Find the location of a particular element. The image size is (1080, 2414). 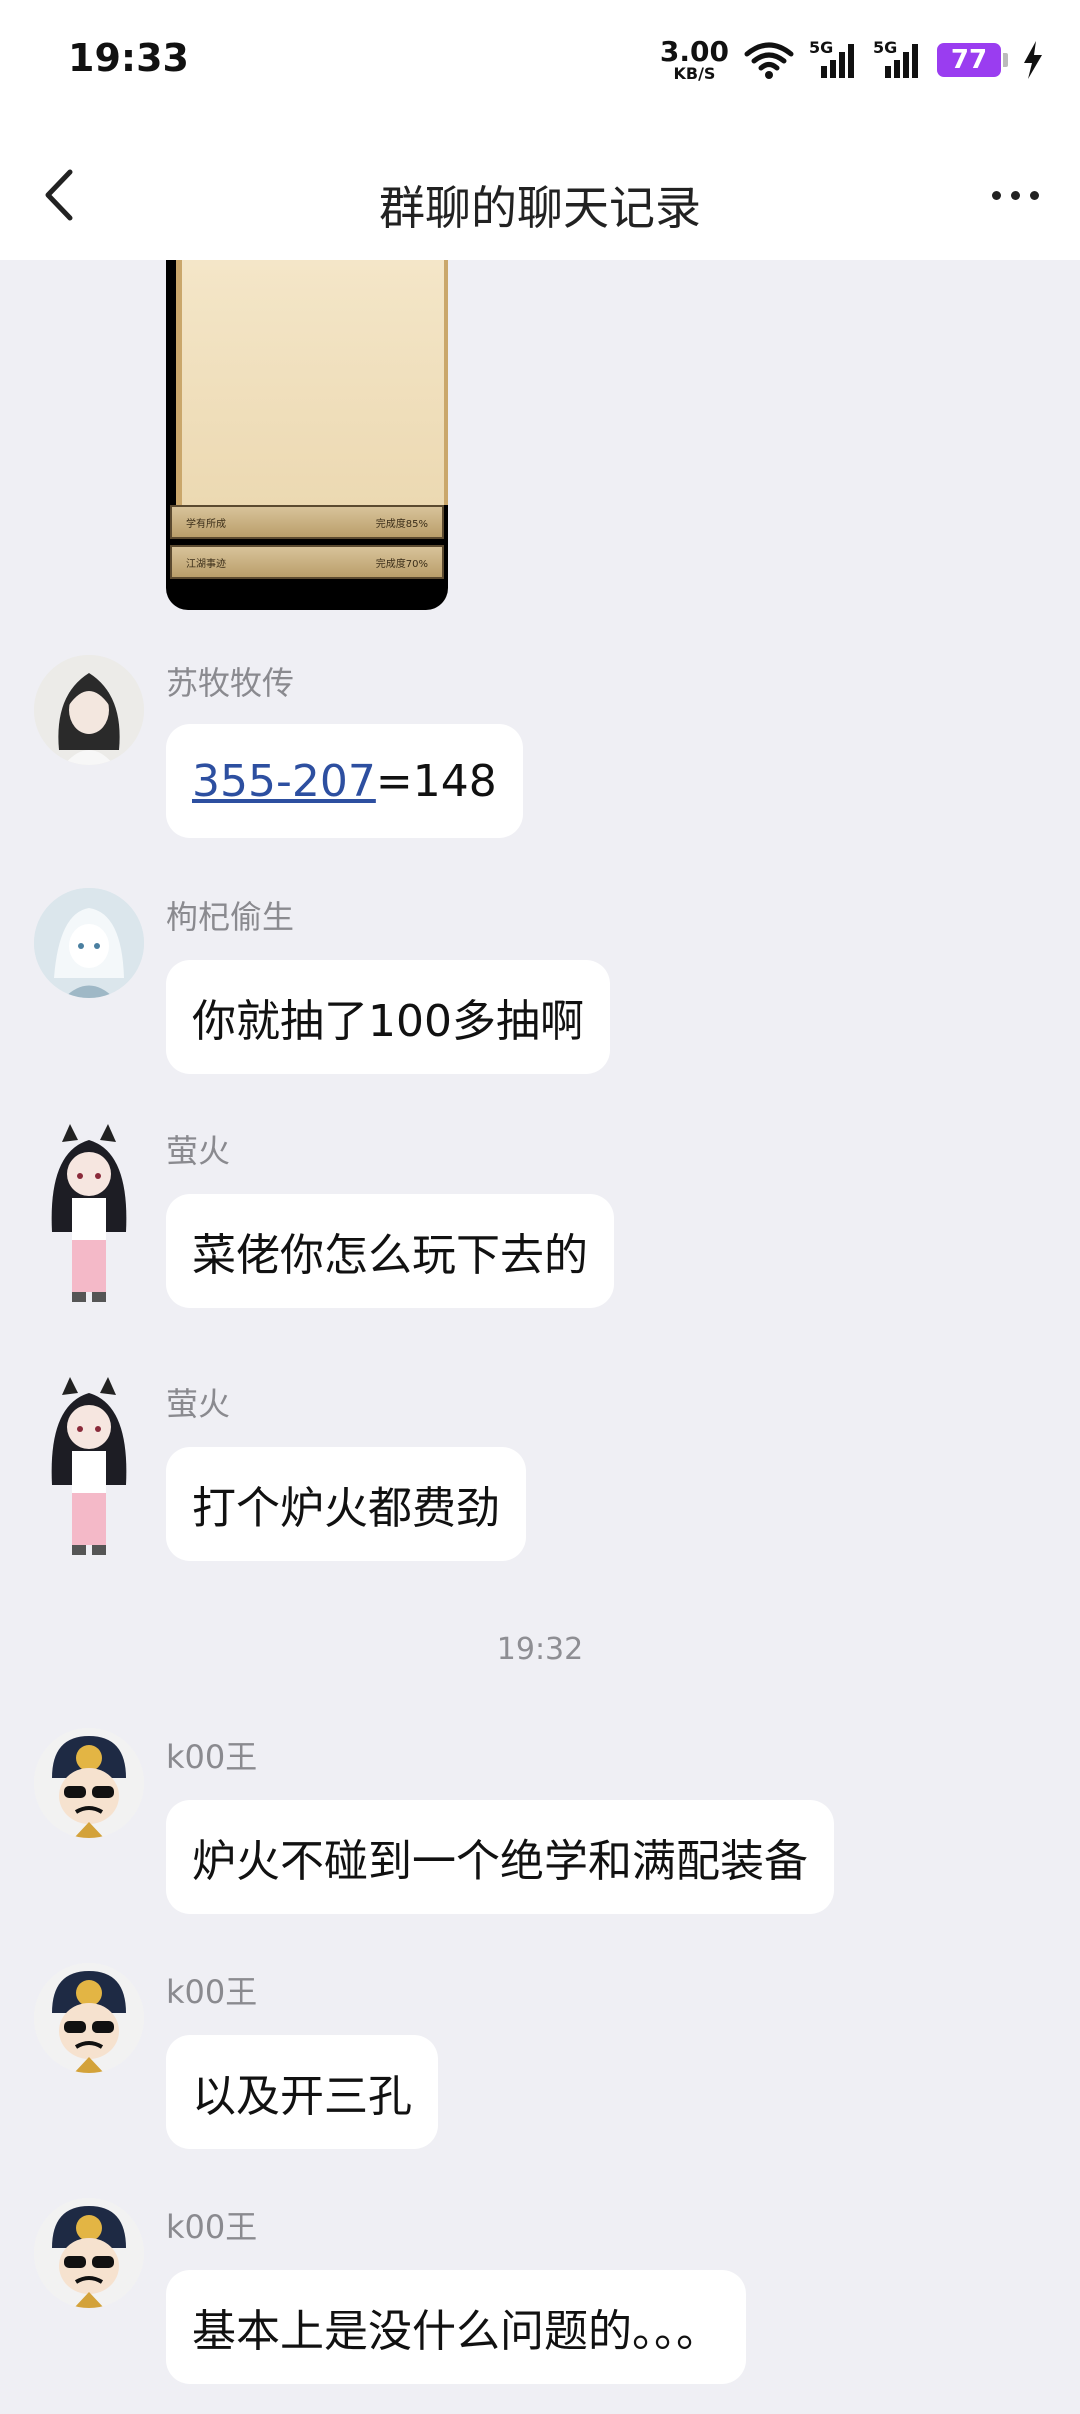

progress-value: 完成度70% is located at coordinates (401, 564).